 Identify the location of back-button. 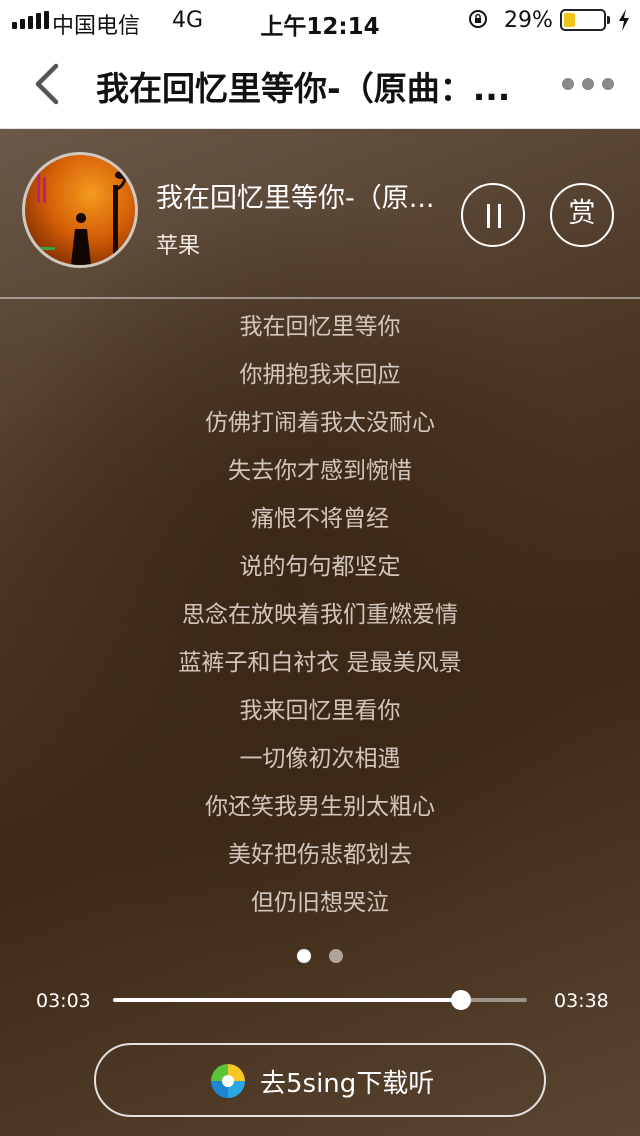
(47, 84).